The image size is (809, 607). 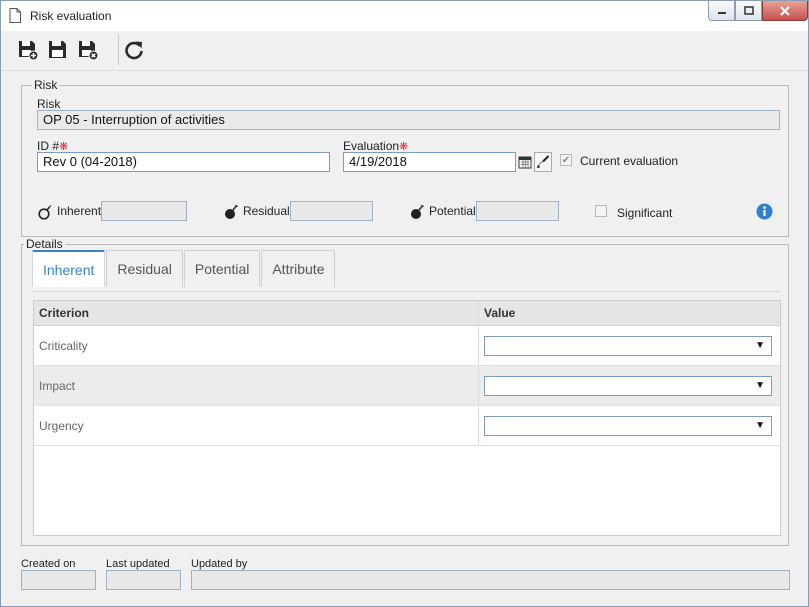 What do you see at coordinates (57, 386) in the screenshot?
I see `criterion-cell: Impact` at bounding box center [57, 386].